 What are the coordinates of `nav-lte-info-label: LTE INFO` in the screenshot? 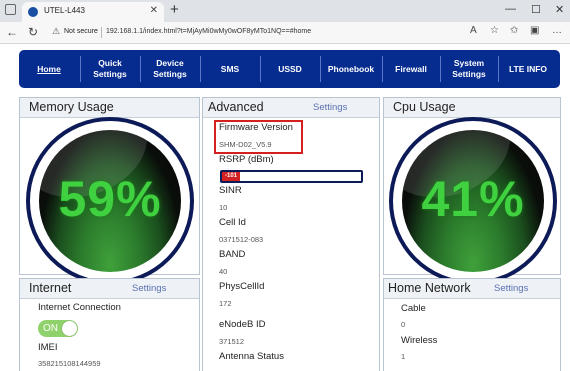 It's located at (528, 68).